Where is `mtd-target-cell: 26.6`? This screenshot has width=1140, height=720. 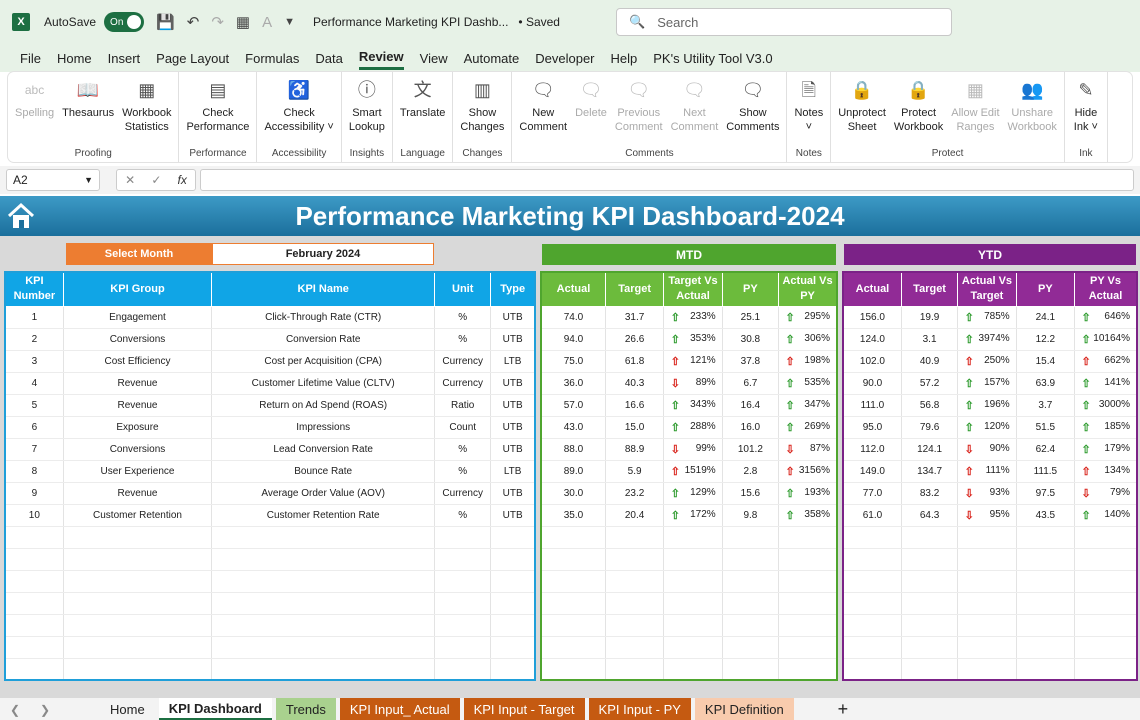
mtd-target-cell: 26.6 is located at coordinates (635, 339).